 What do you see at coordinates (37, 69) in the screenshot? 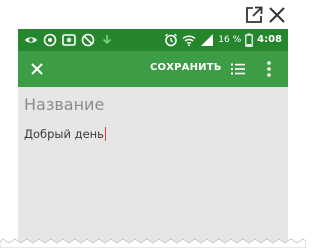
I see `close-icon` at bounding box center [37, 69].